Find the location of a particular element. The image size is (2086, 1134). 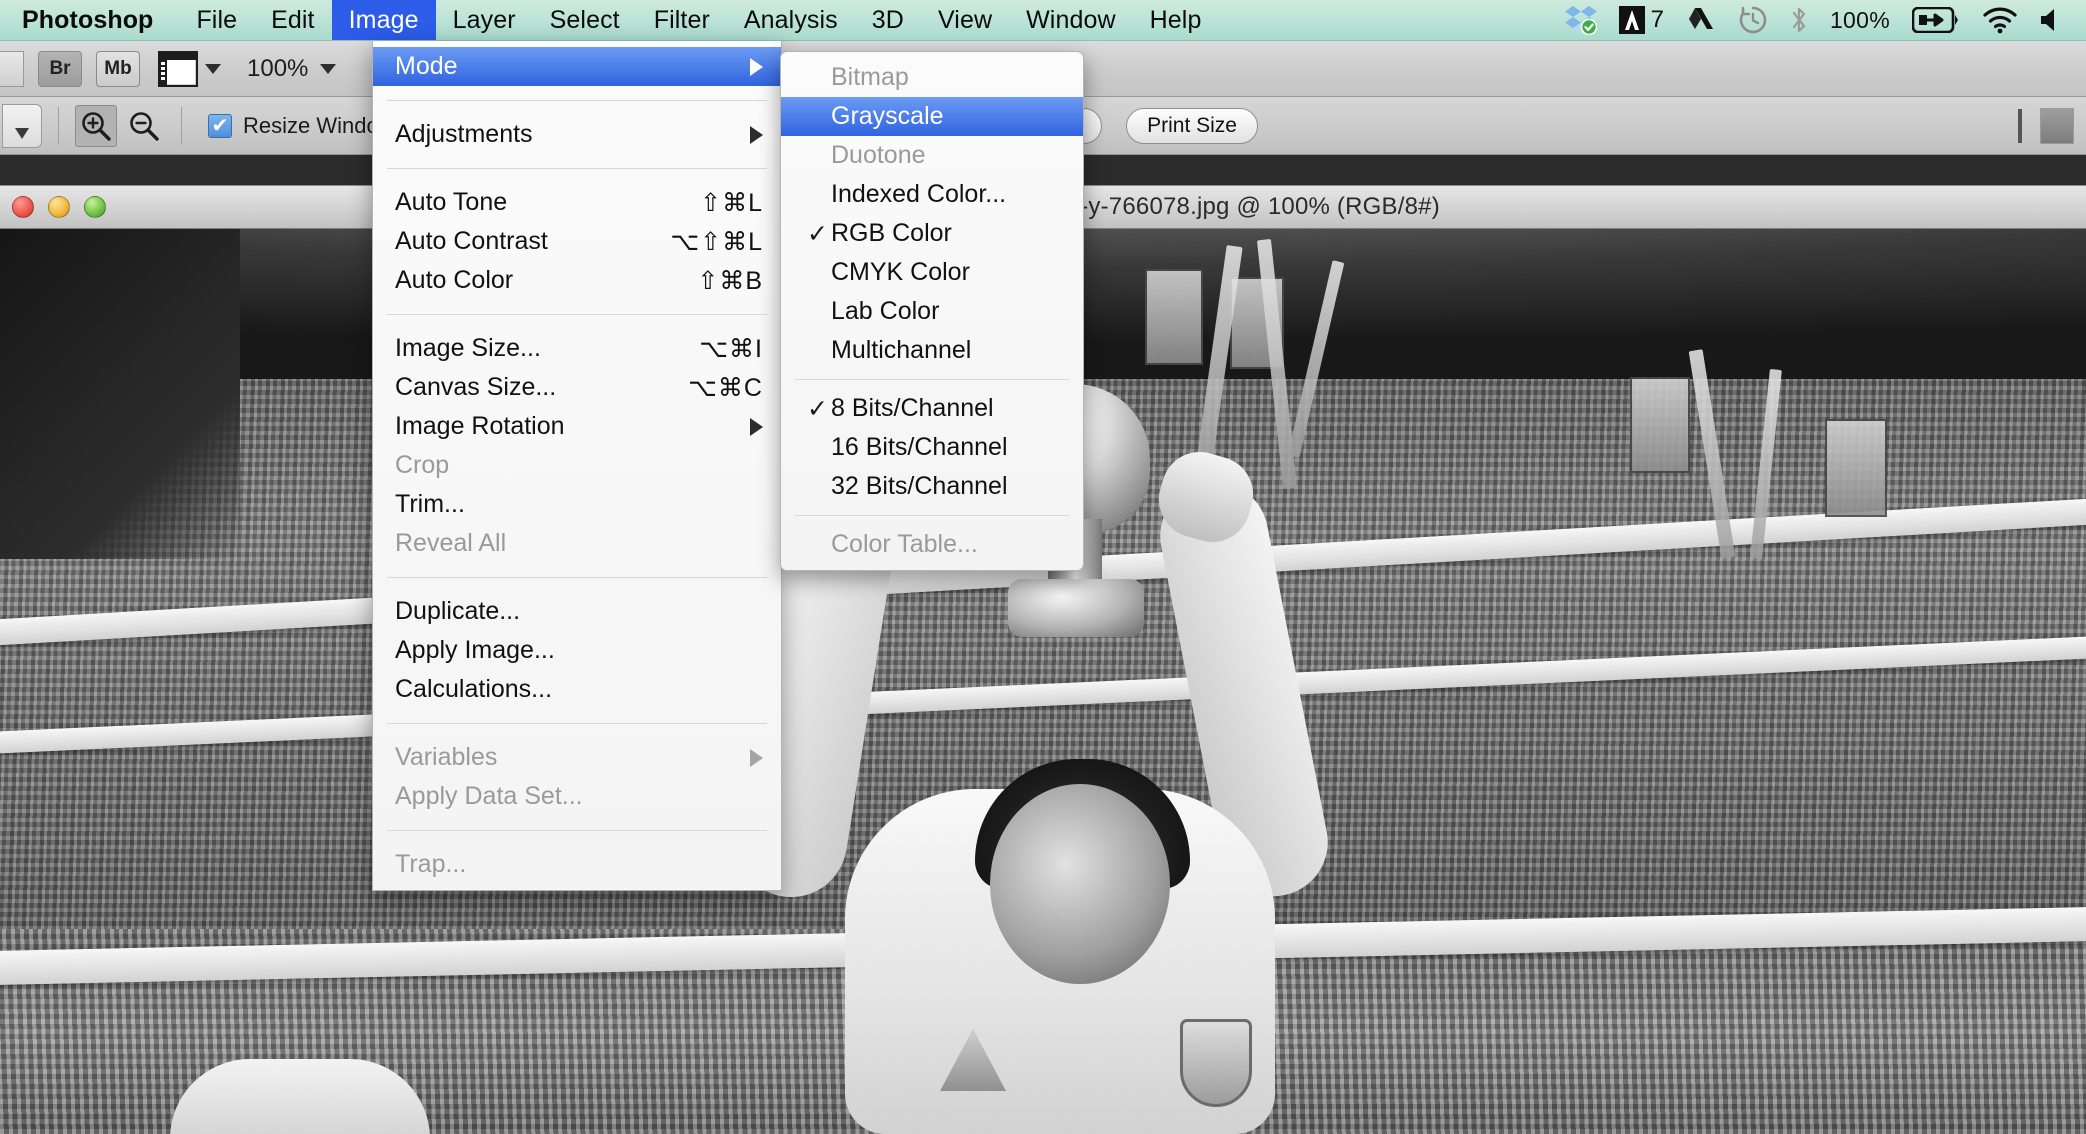

mode-menu-item-32-bits-channel: 32 Bits/Channel is located at coordinates (932, 486).